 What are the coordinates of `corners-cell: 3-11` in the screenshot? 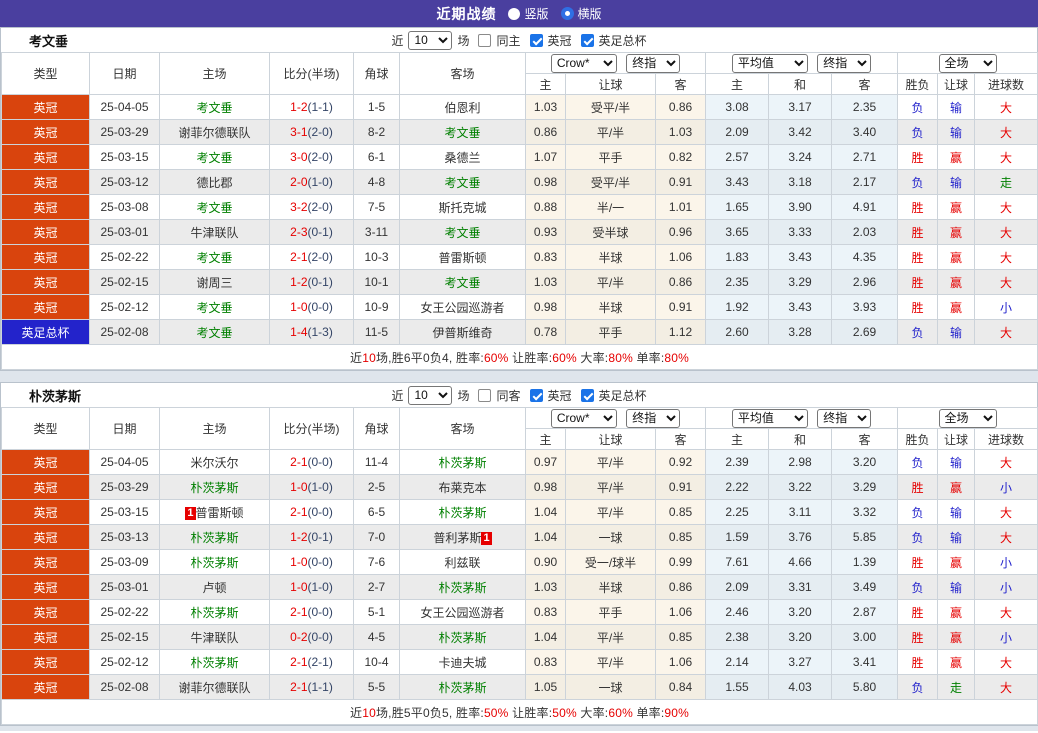 It's located at (376, 232).